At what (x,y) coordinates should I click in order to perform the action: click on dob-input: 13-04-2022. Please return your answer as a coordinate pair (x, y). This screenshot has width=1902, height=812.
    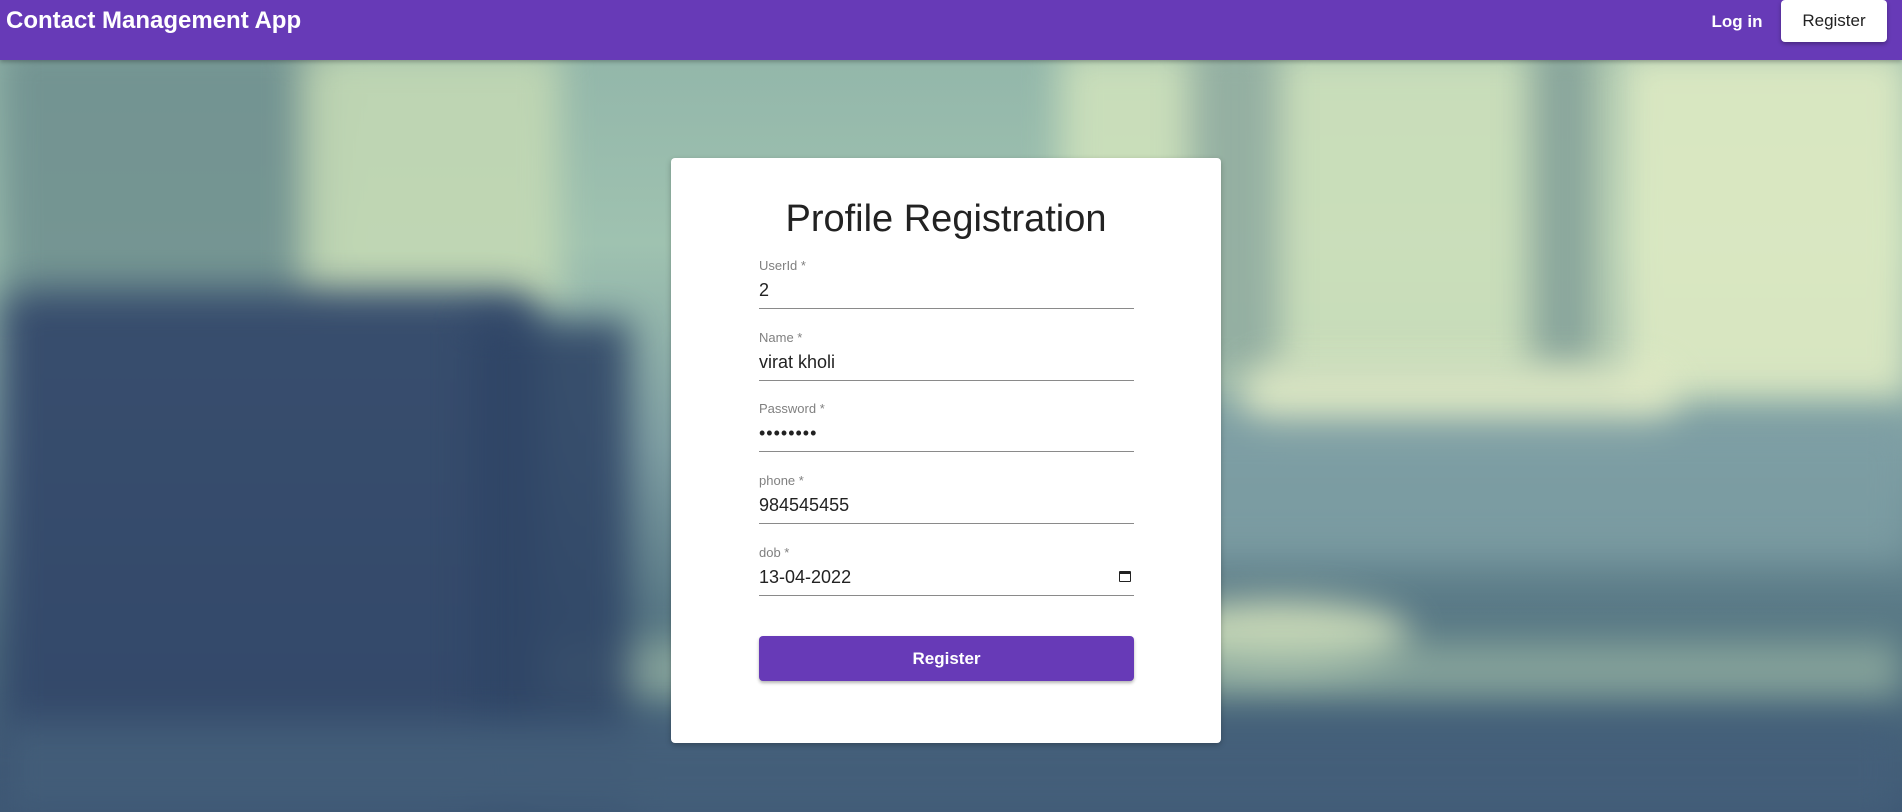
    Looking at the image, I should click on (805, 577).